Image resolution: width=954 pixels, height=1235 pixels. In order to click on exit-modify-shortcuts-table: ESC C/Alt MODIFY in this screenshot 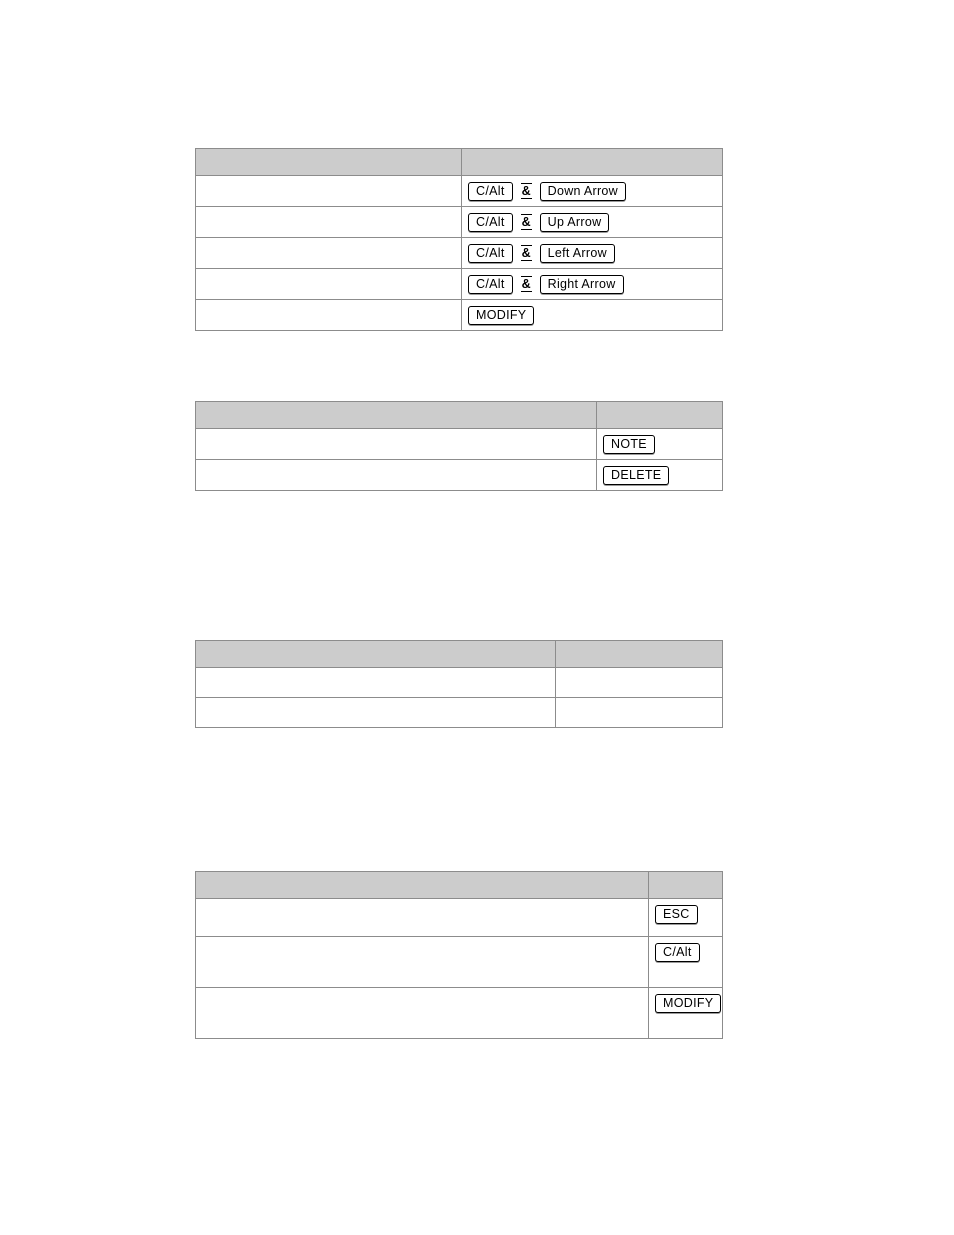, I will do `click(459, 955)`.